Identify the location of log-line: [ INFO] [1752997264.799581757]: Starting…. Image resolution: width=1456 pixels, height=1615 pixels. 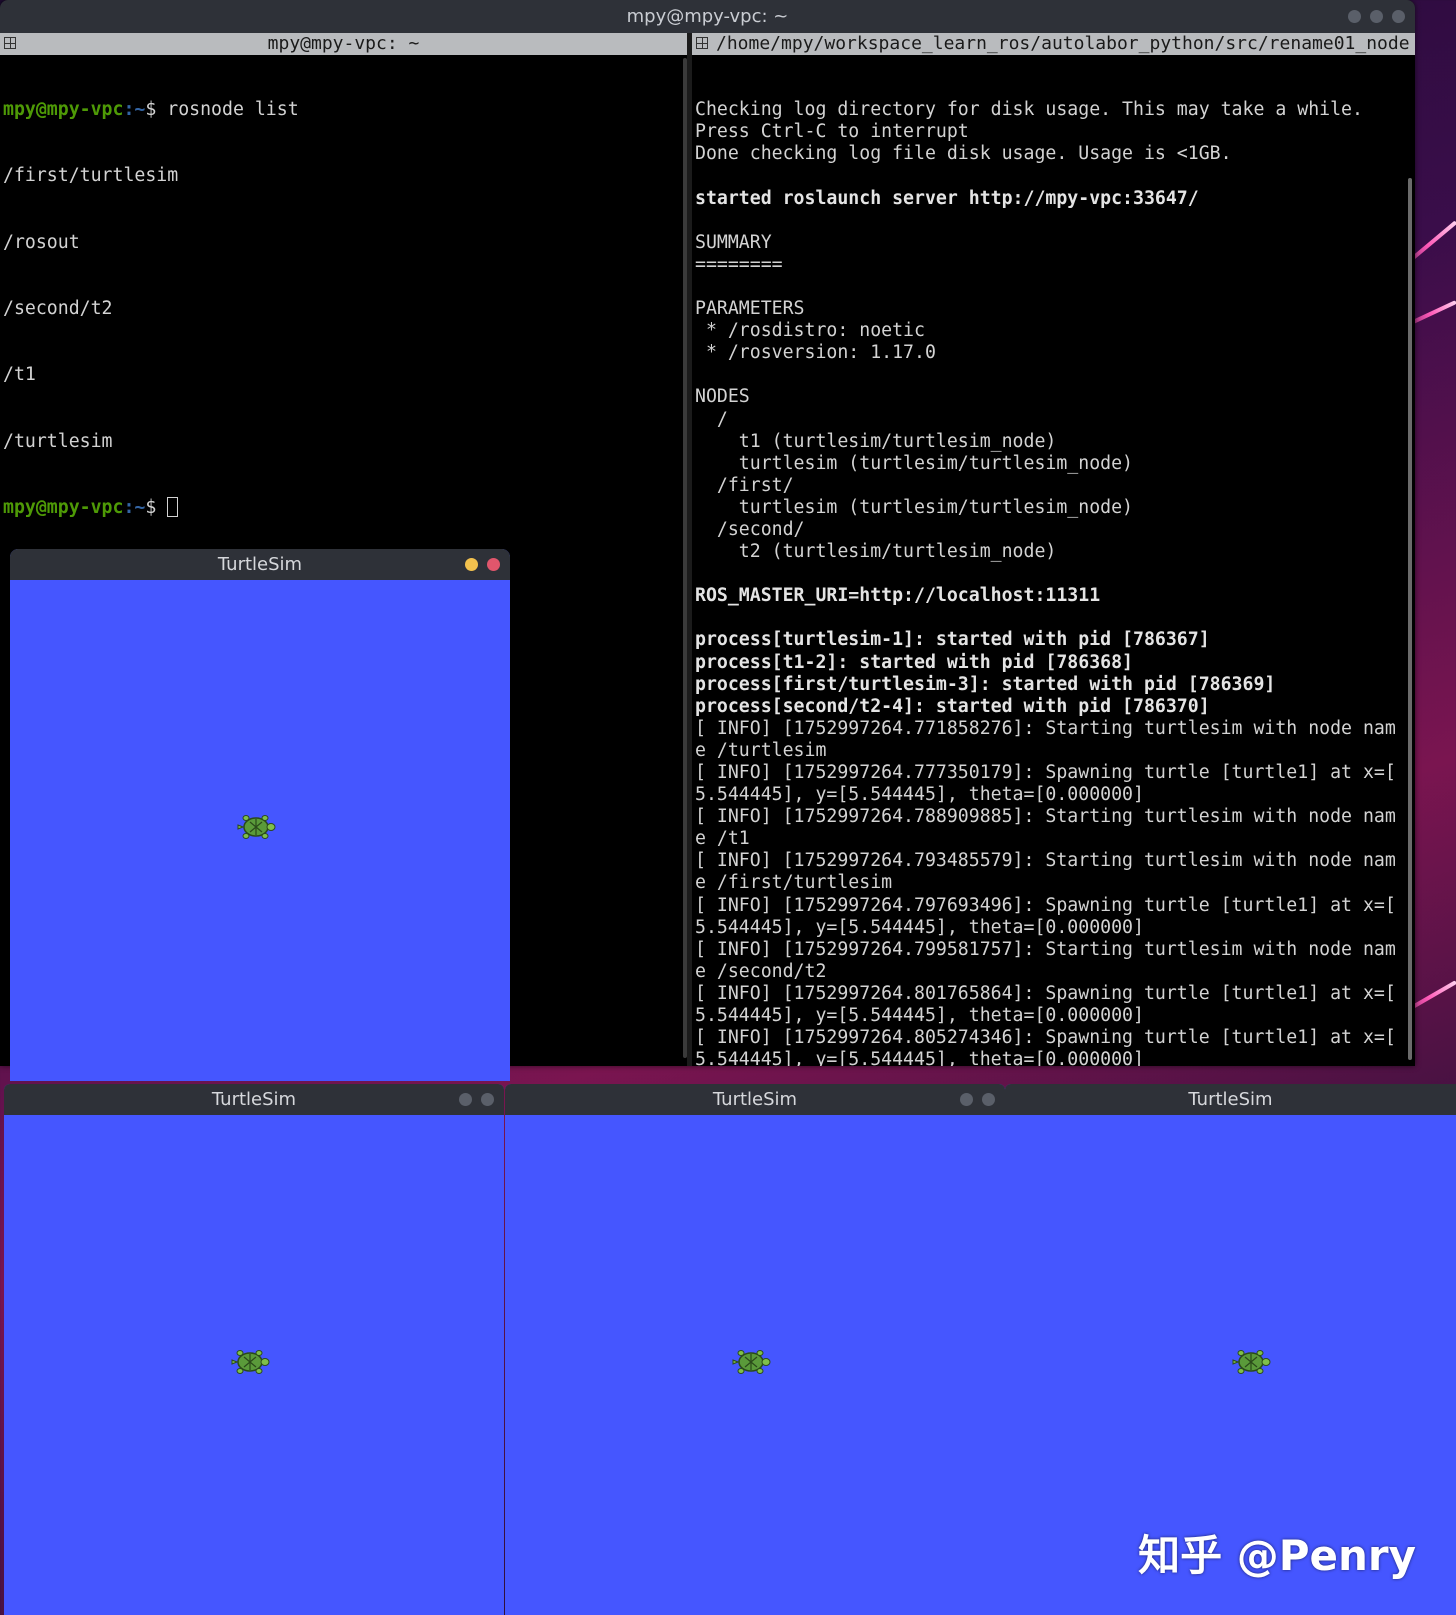
(1045, 949).